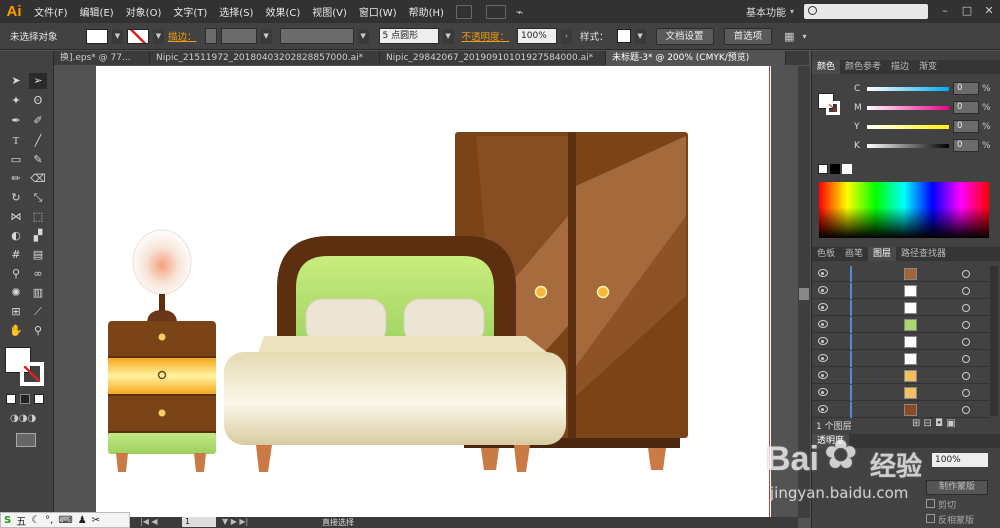  What do you see at coordinates (923, 254) in the screenshot?
I see `tab-pathfinder: 路径查找器` at bounding box center [923, 254].